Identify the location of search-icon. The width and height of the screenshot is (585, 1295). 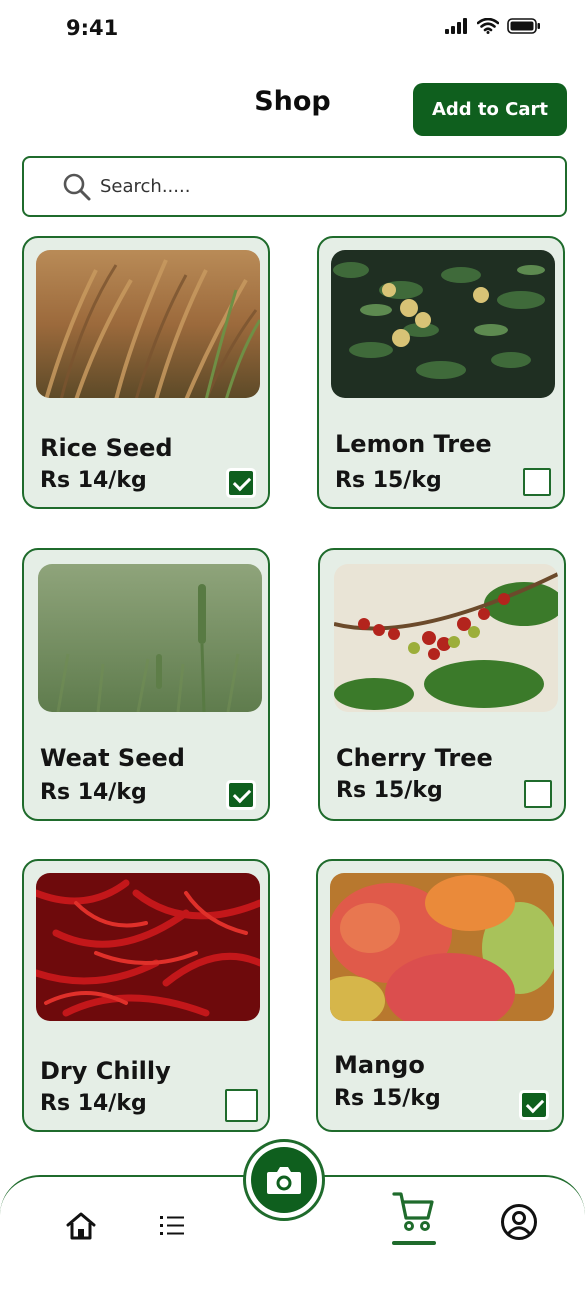
(77, 186).